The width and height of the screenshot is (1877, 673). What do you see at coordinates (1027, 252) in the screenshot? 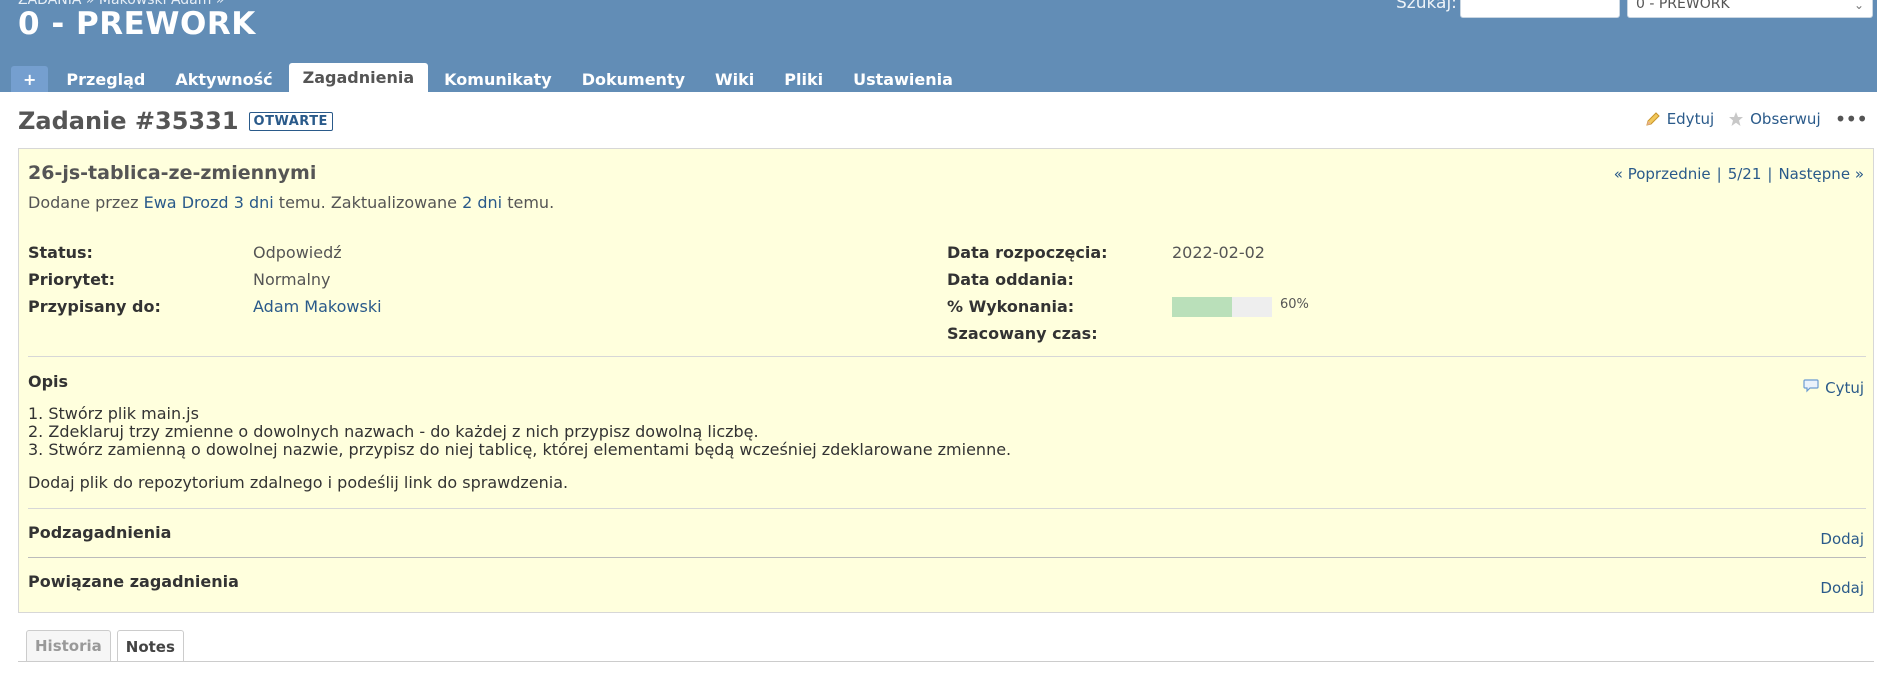
I see `attr-label: Data rozpoczęcia:` at bounding box center [1027, 252].